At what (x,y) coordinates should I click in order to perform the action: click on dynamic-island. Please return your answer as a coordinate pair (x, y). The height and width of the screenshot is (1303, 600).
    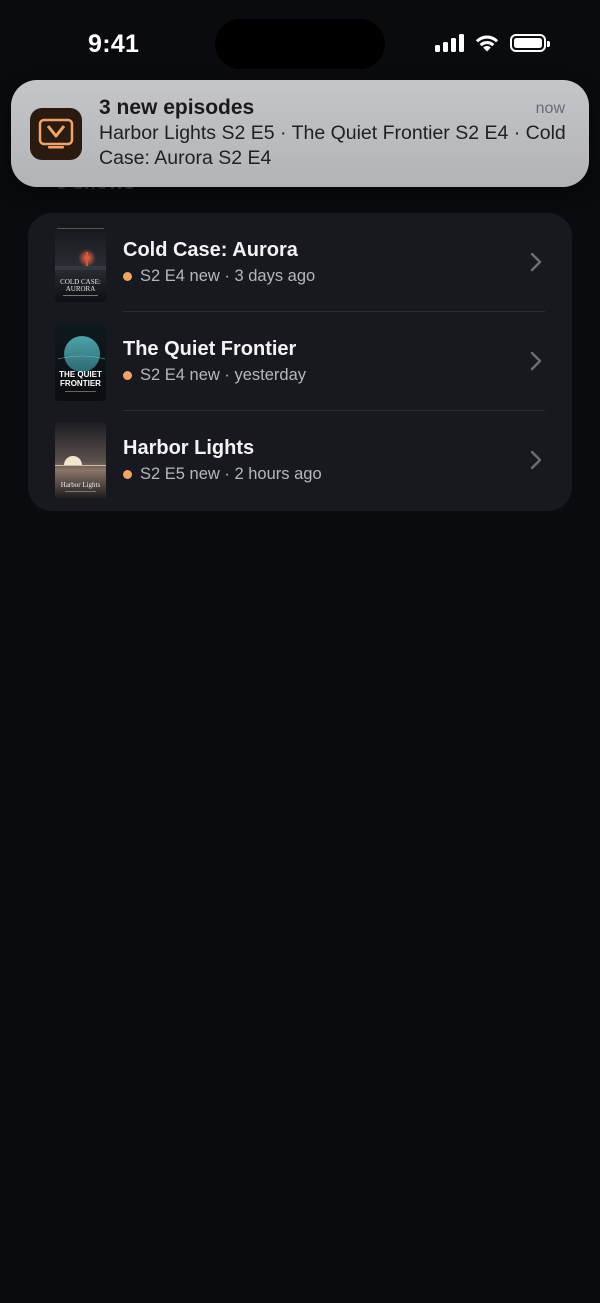
    Looking at the image, I should click on (300, 44).